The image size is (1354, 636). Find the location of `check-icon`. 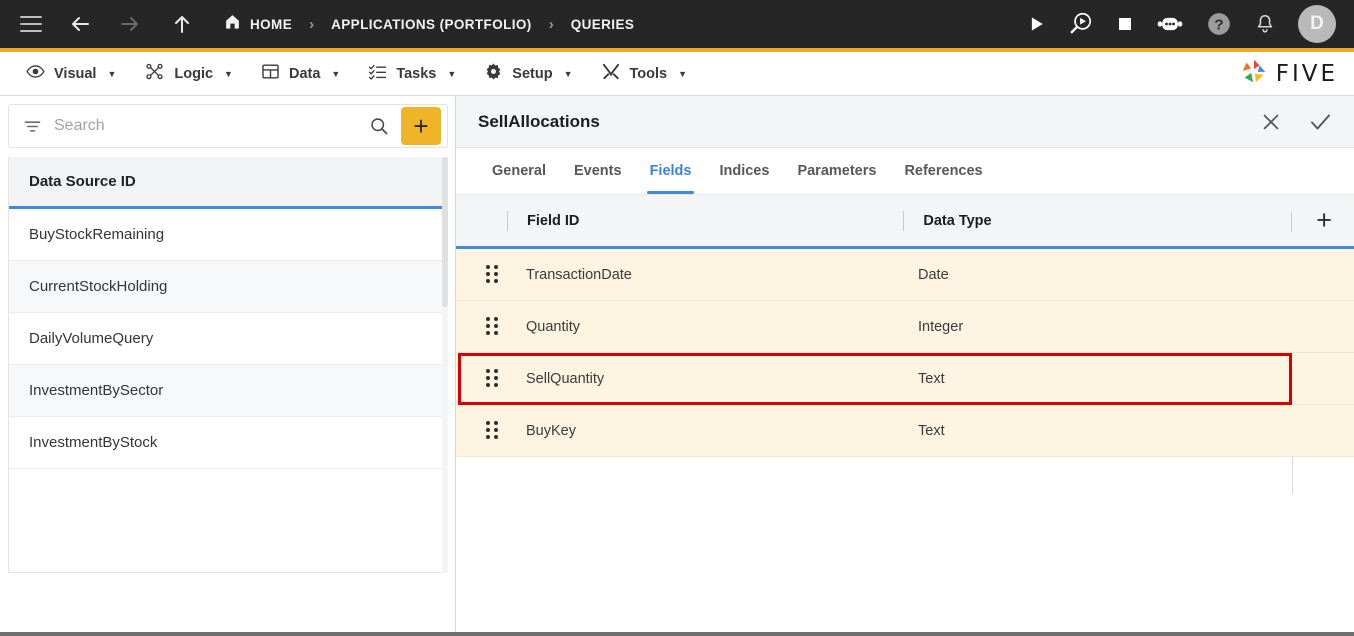

check-icon is located at coordinates (1320, 121).